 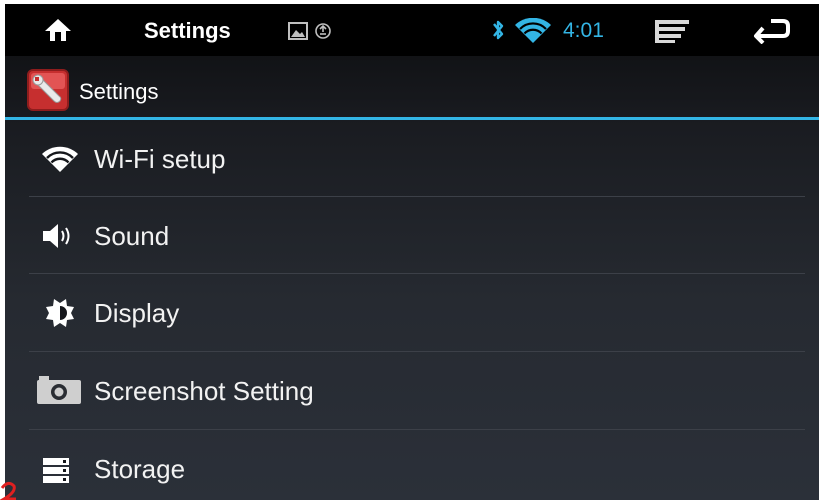 What do you see at coordinates (140, 469) in the screenshot?
I see `list-item-label: Storage` at bounding box center [140, 469].